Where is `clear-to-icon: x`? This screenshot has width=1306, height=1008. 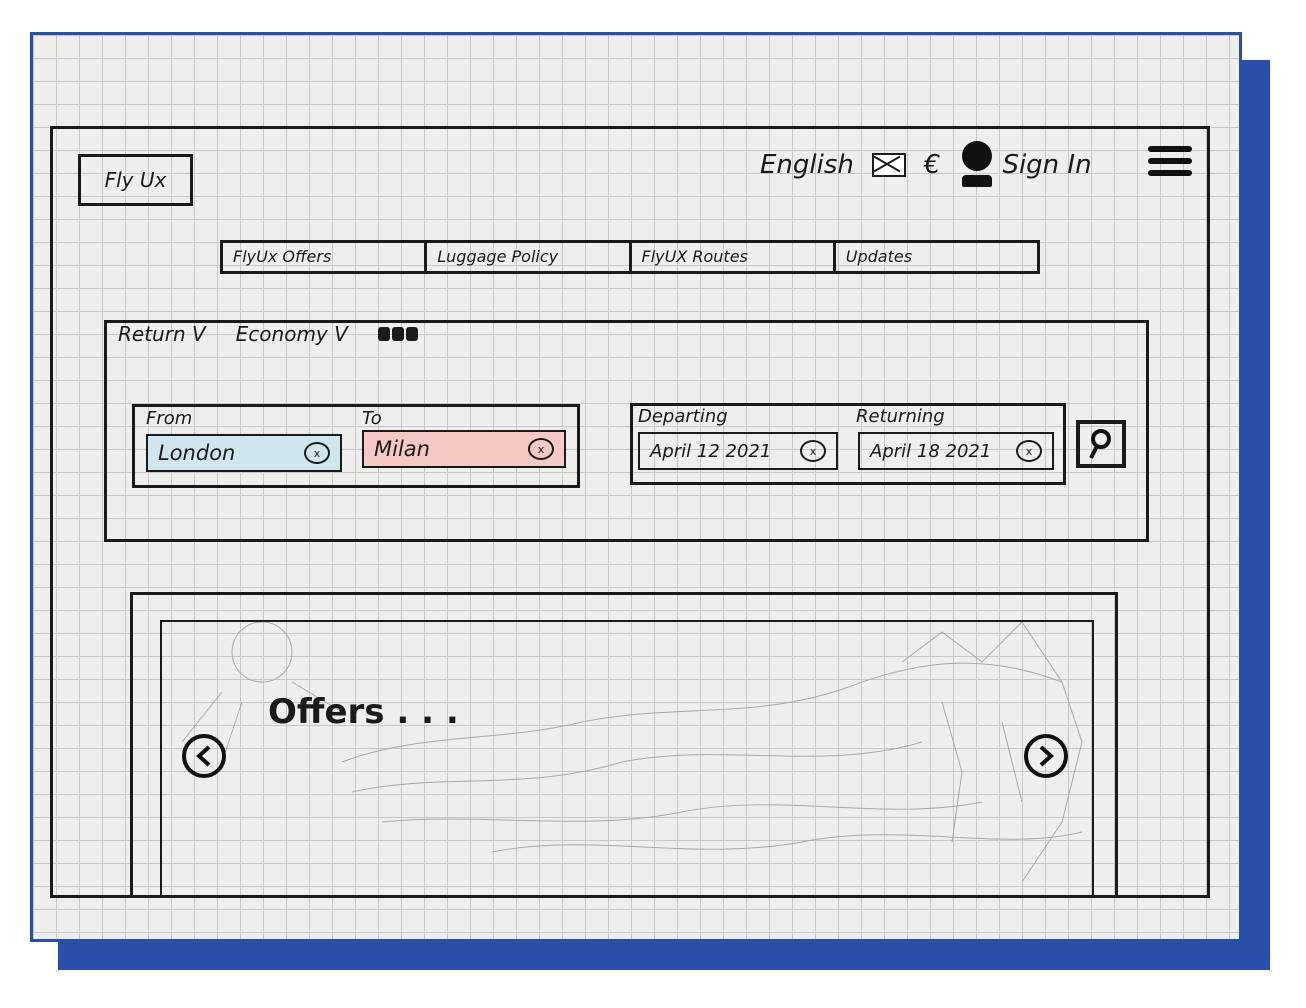 clear-to-icon: x is located at coordinates (541, 449).